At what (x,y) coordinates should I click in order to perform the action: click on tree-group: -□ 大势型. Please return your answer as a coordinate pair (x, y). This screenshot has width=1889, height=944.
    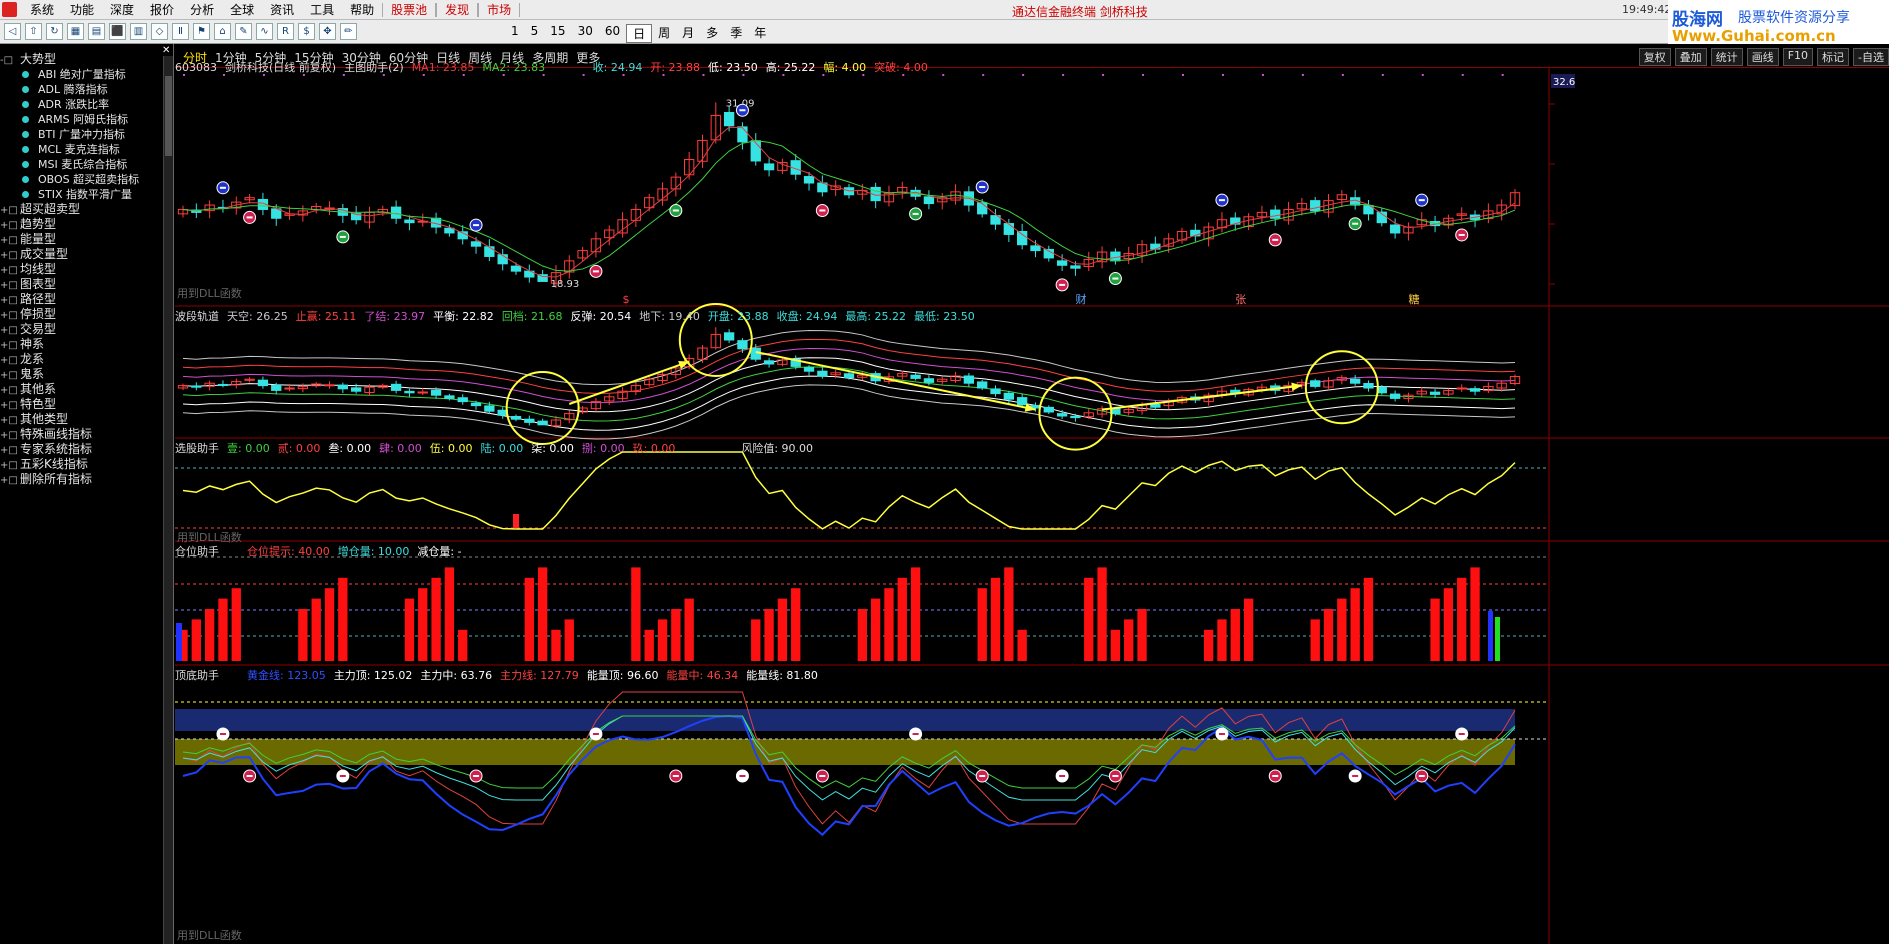
    Looking at the image, I should click on (69, 59).